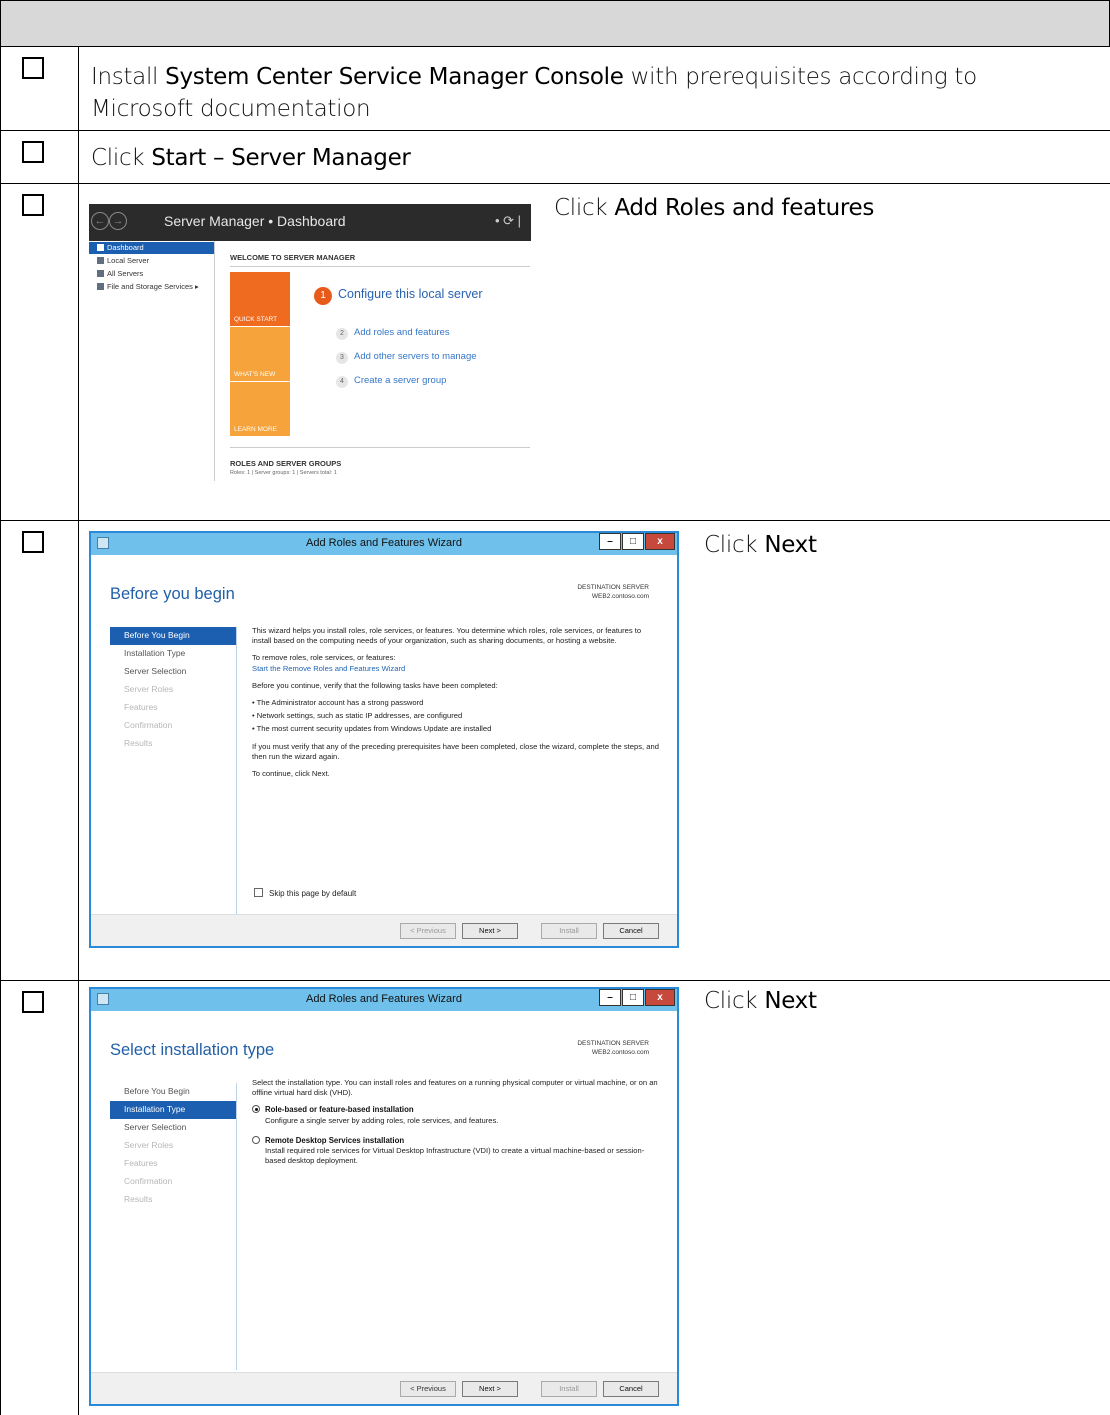 Image resolution: width=1110 pixels, height=1415 pixels. Describe the element at coordinates (256, 1109) in the screenshot. I see `radio-selected-icon` at that location.